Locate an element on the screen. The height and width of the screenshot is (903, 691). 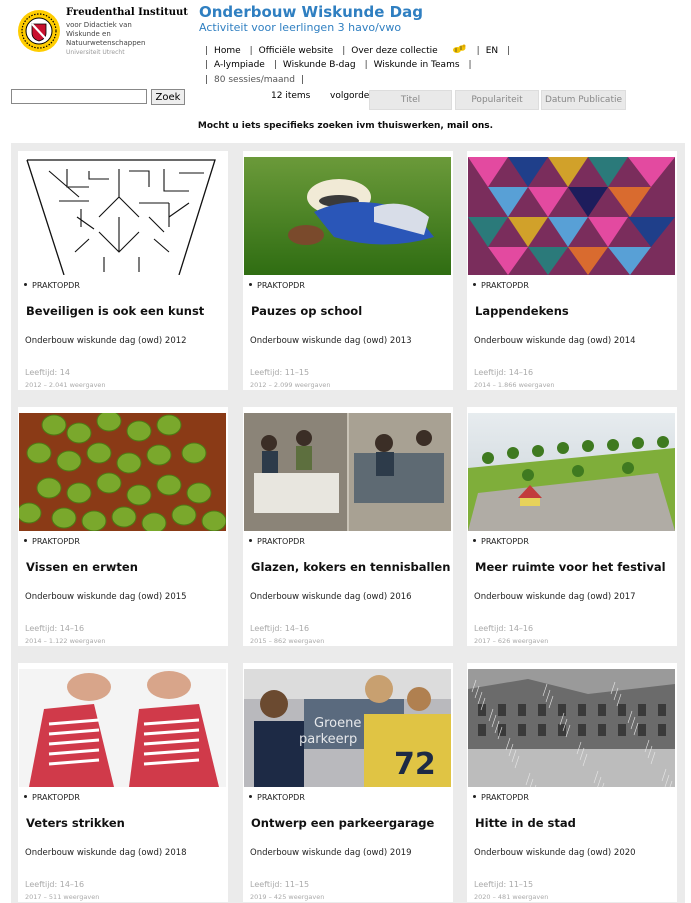
image-overlay-text: parkeerp is located at coordinates (328, 739).